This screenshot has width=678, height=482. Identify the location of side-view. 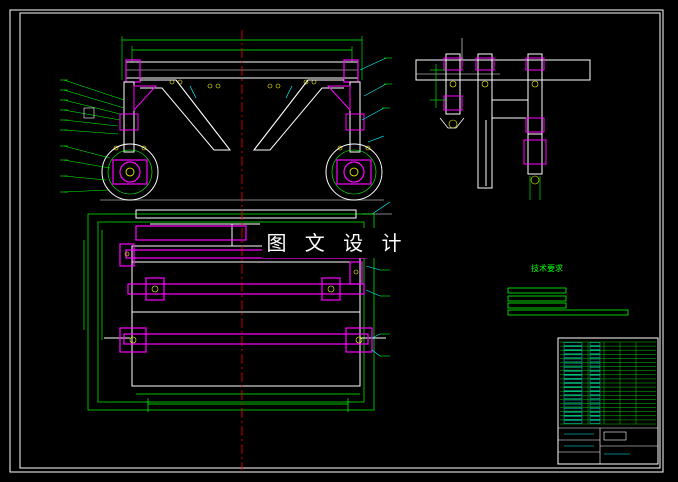
(503, 119).